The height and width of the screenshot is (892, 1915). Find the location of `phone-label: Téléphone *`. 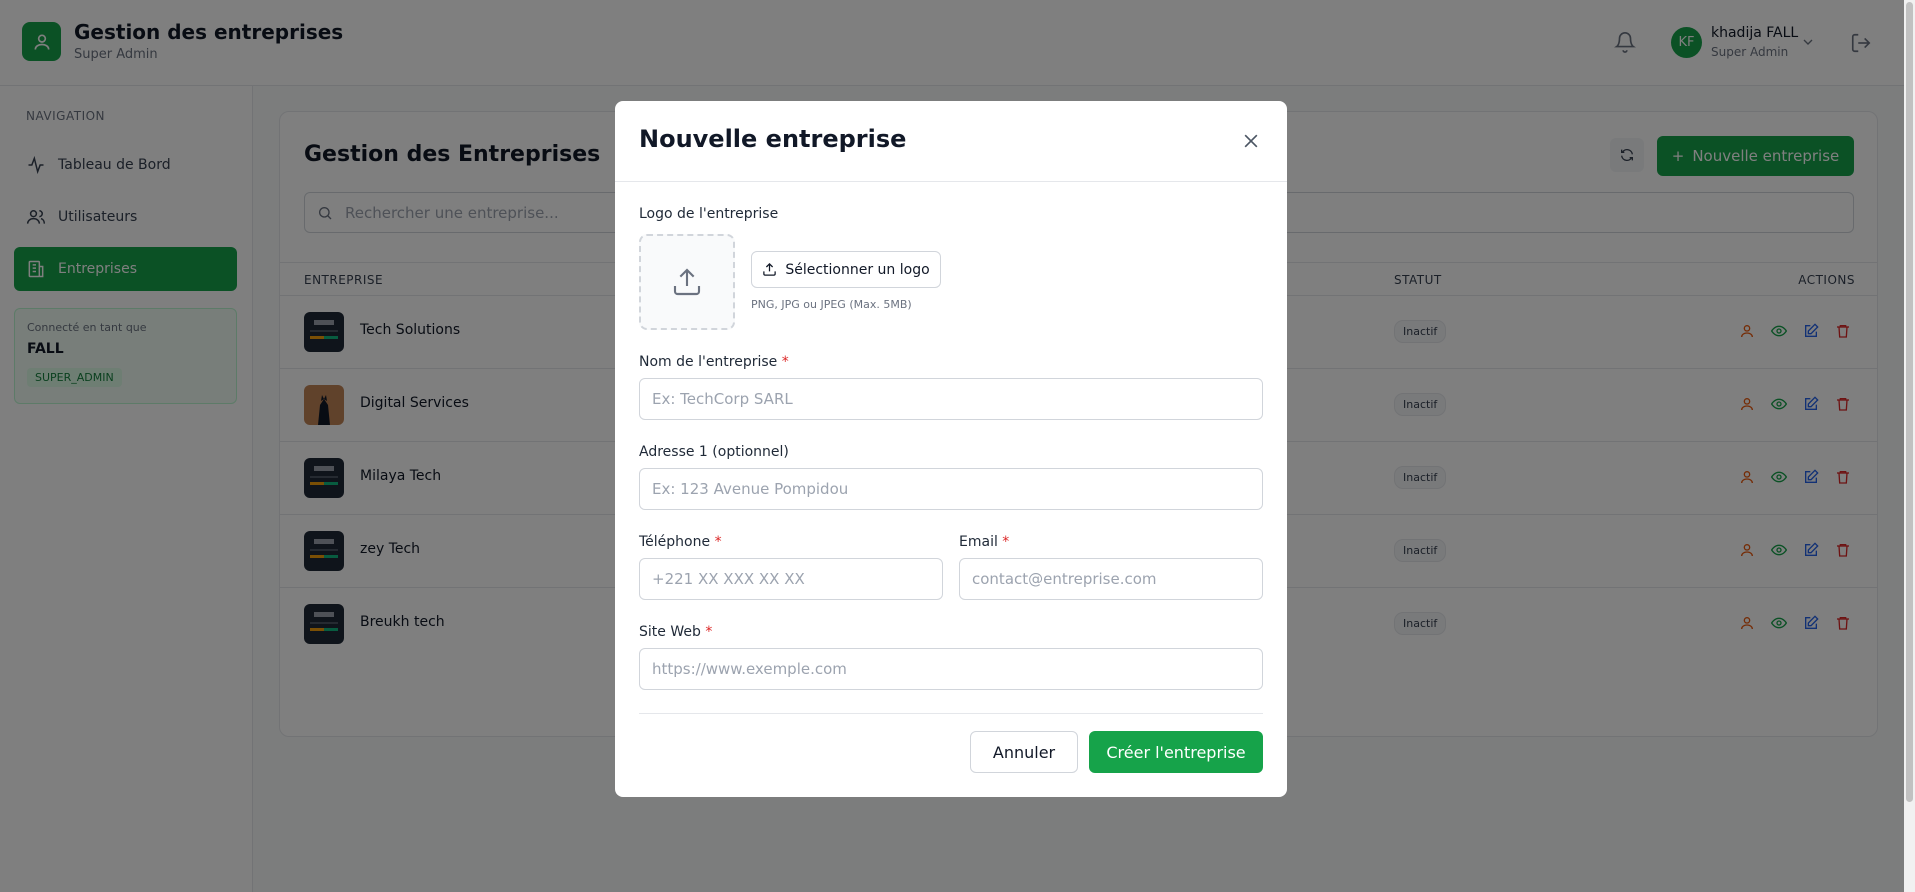

phone-label: Téléphone * is located at coordinates (680, 542).